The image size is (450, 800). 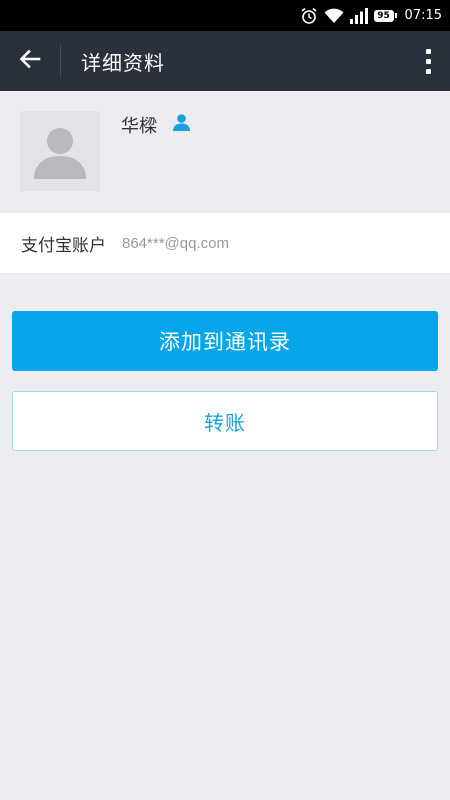 I want to click on app-bar: 详细资料, so click(x=225, y=61).